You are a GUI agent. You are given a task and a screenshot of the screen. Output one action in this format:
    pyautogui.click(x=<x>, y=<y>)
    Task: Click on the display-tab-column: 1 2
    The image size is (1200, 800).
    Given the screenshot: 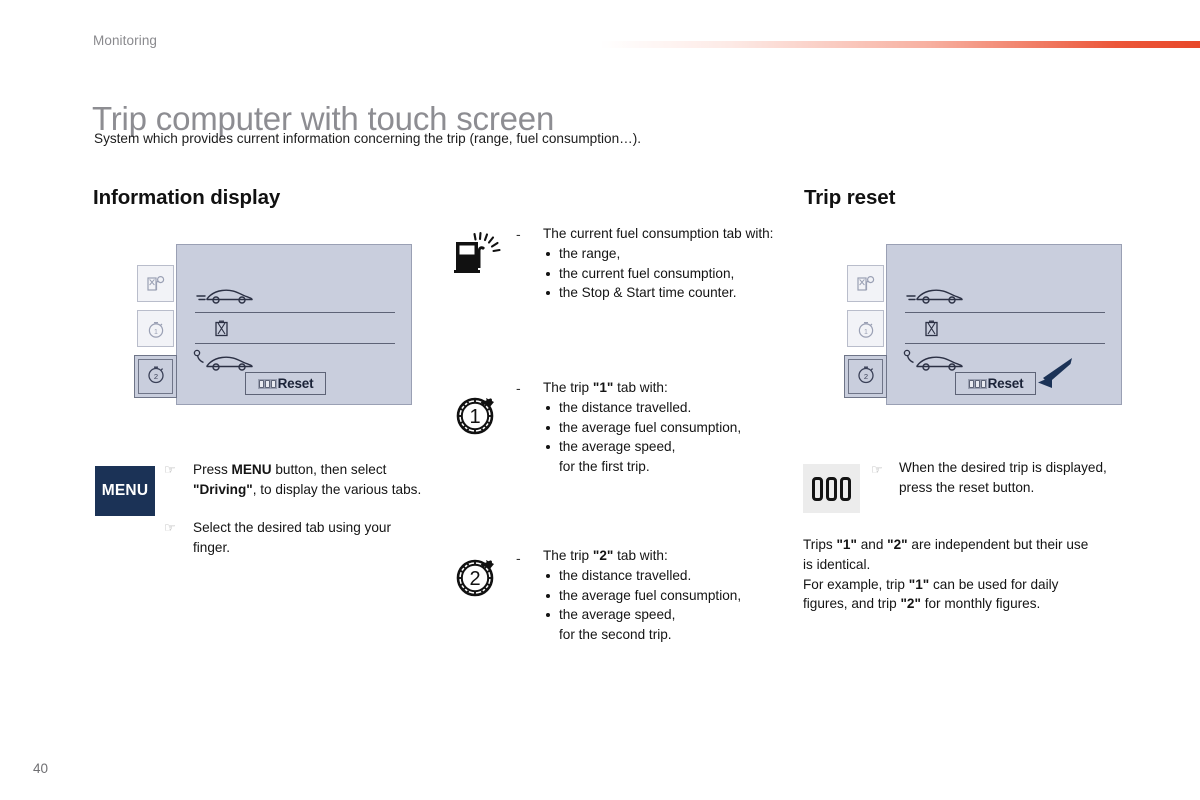 What is the action you would take?
    pyautogui.click(x=157, y=335)
    